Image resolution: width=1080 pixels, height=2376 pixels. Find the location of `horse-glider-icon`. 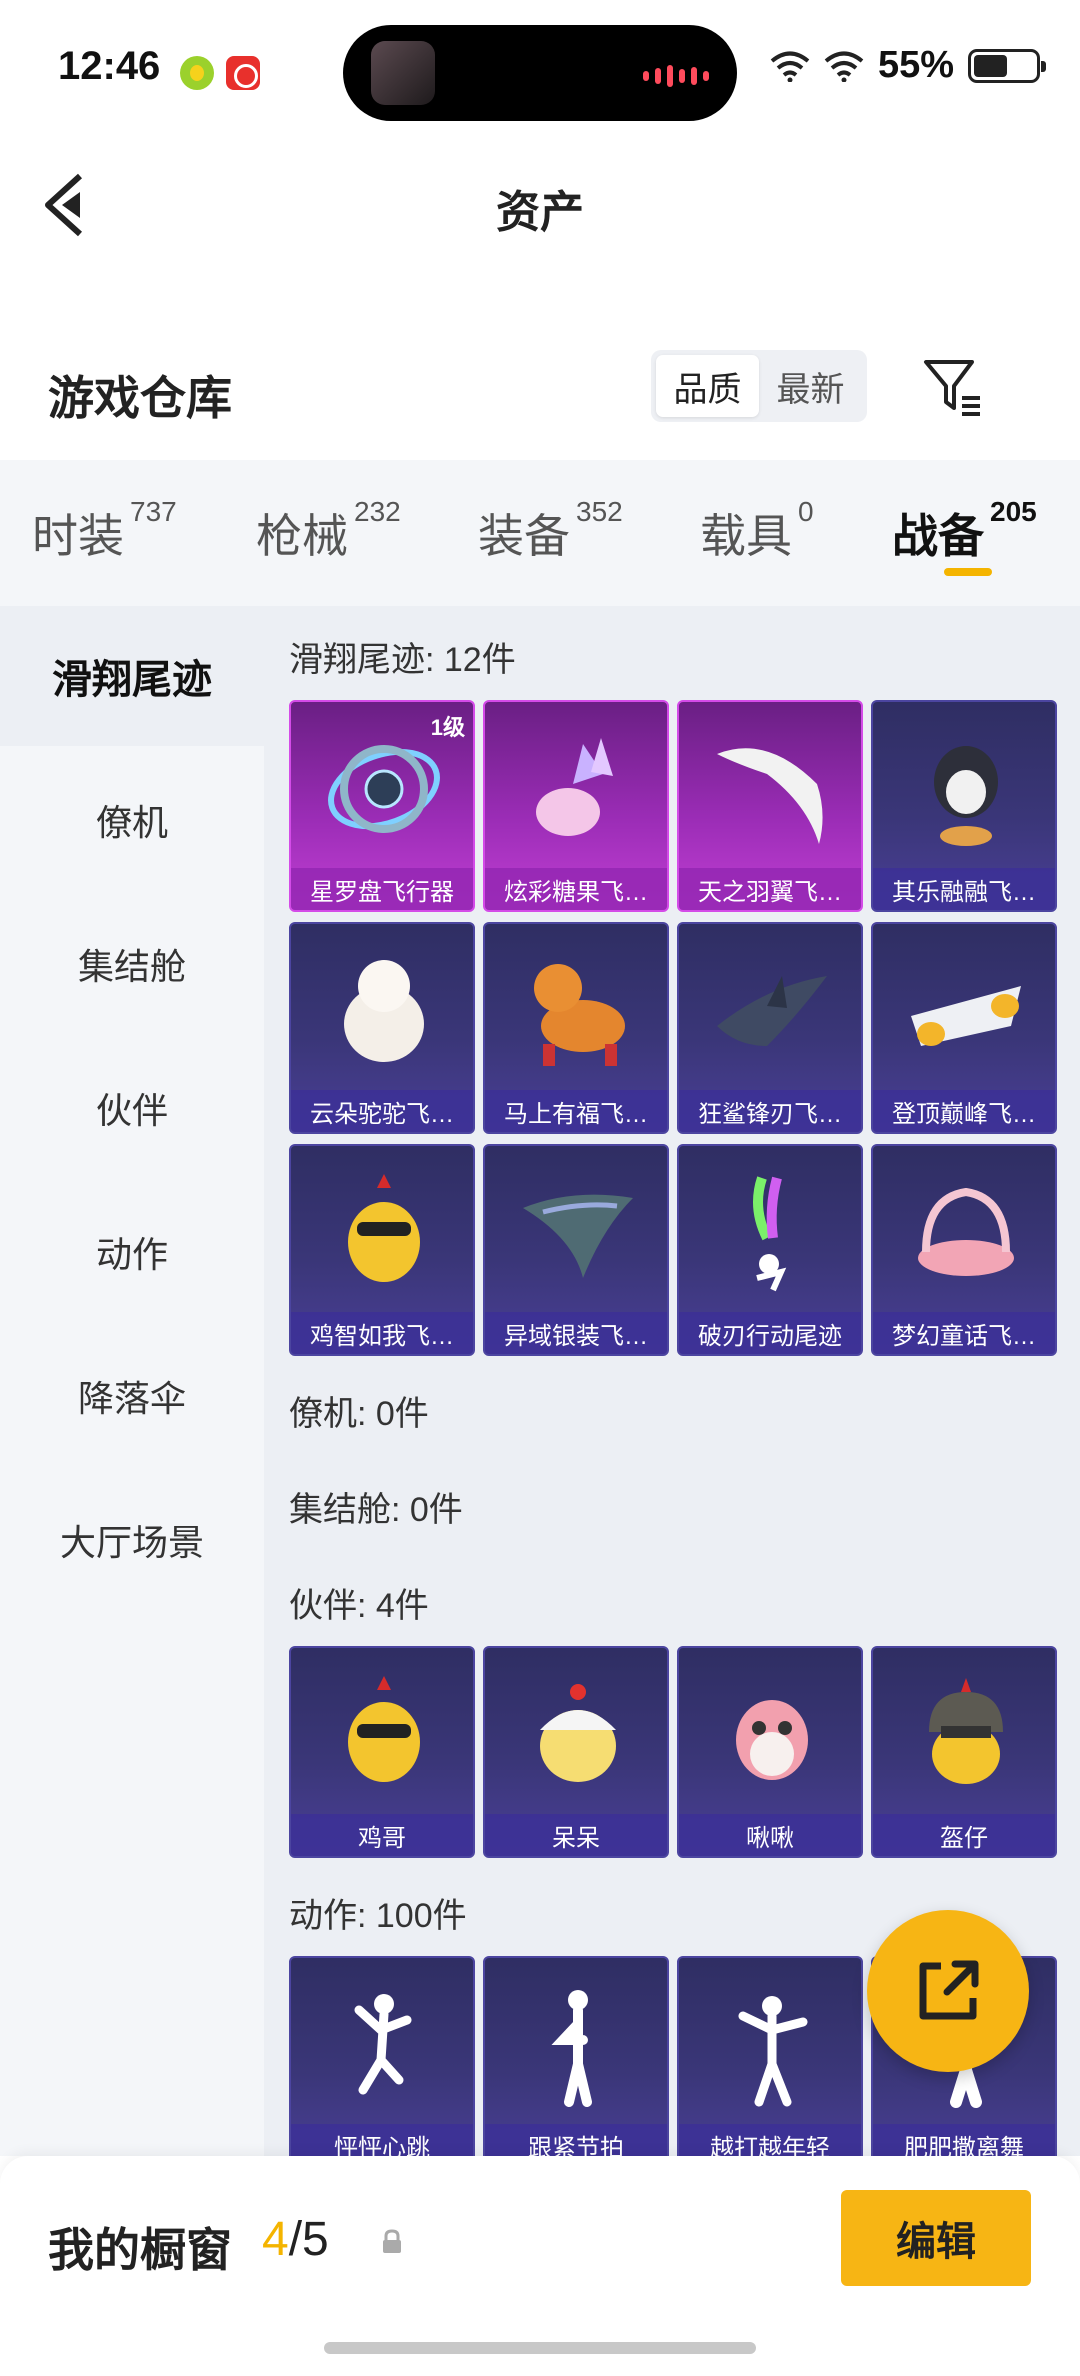

horse-glider-icon is located at coordinates (579, 1015).